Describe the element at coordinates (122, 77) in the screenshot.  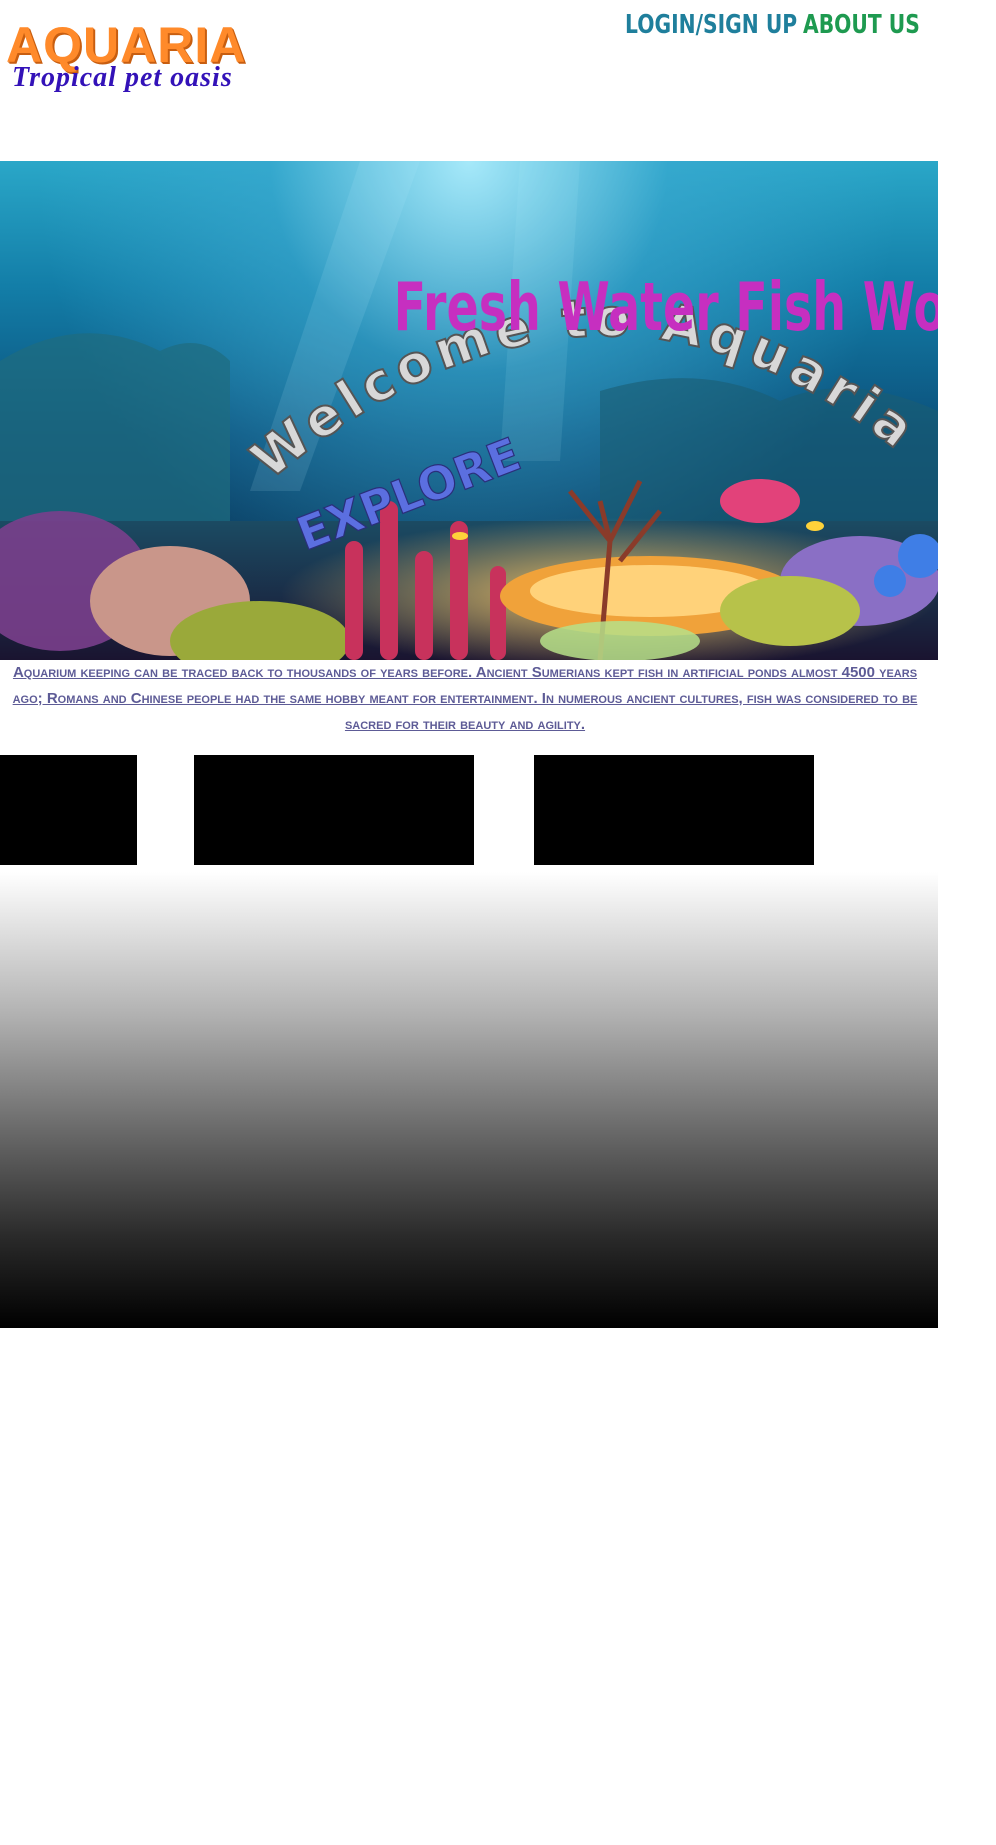
I see `logo-tagline: Tropical pet oasis` at that location.